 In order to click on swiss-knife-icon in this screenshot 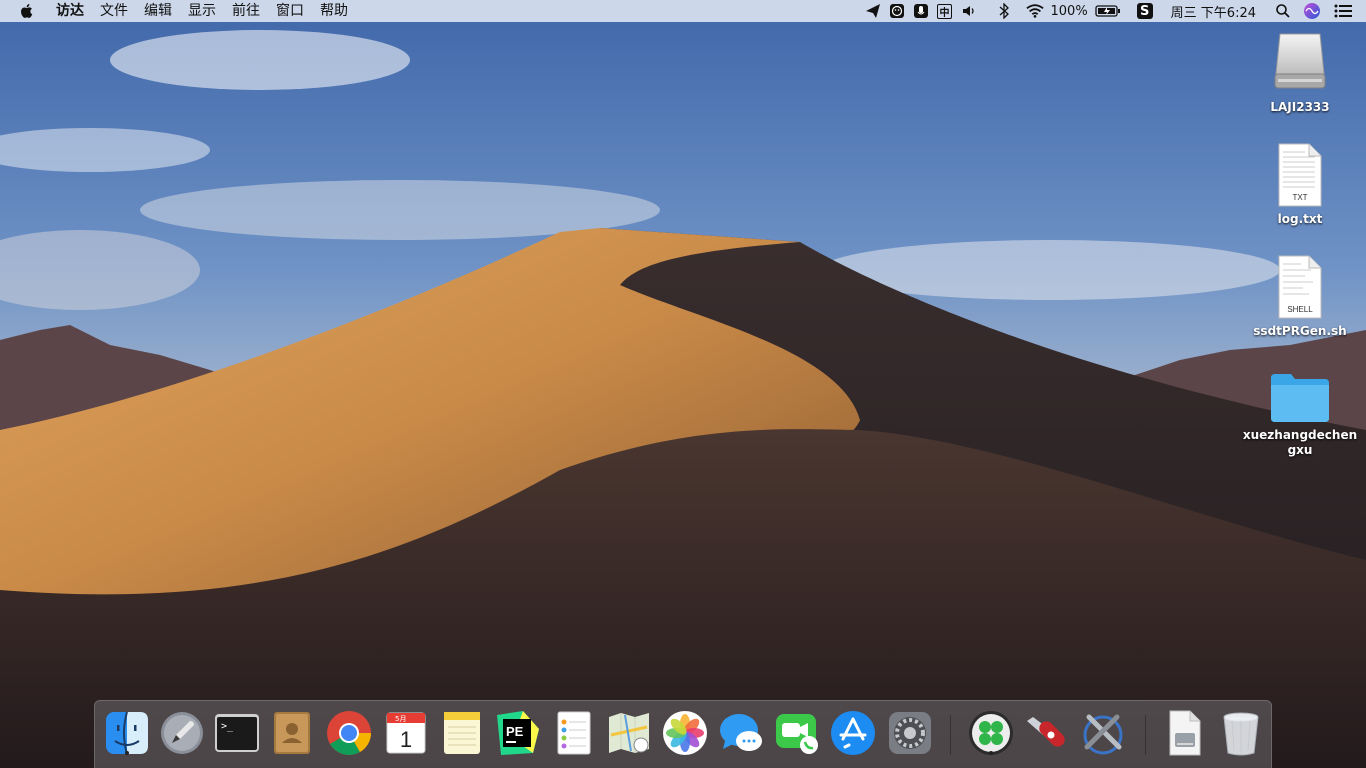, I will do `click(1046, 732)`.